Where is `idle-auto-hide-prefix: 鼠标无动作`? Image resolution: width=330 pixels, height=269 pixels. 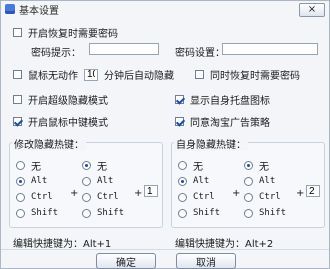 idle-auto-hide-prefix: 鼠标无动作 is located at coordinates (53, 76).